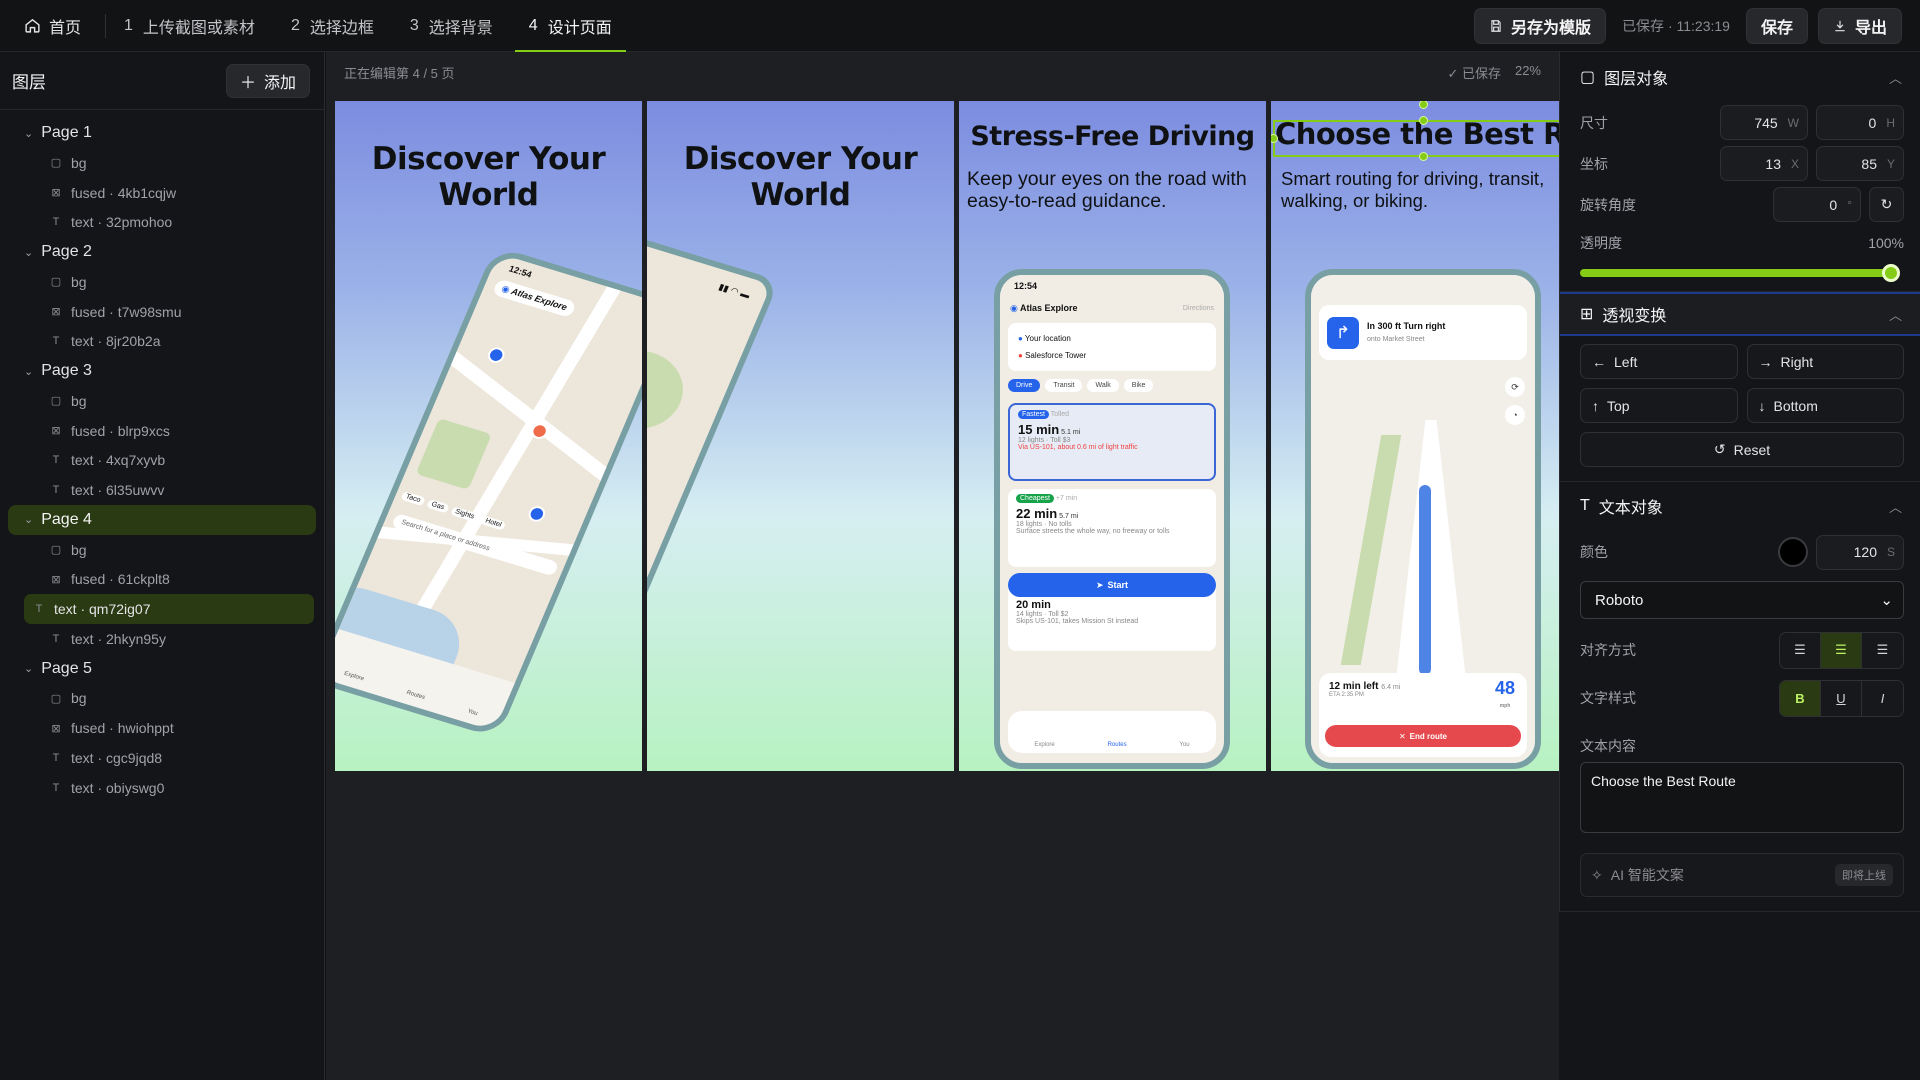 The height and width of the screenshot is (1080, 1920). Describe the element at coordinates (1825, 405) in the screenshot. I see `perspective-bottom-button: ↓ Bottom` at that location.